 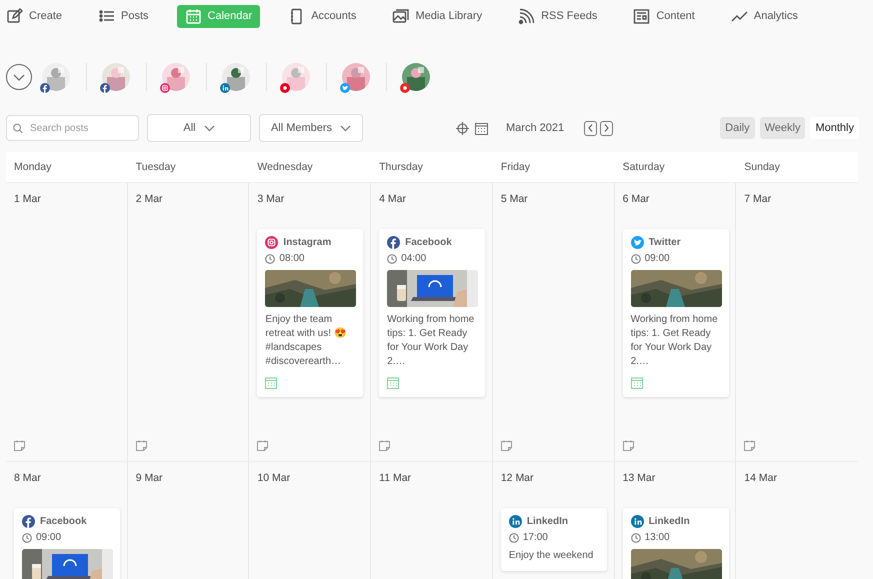 What do you see at coordinates (551, 556) in the screenshot?
I see `post-caption: Enjoy the weekend` at bounding box center [551, 556].